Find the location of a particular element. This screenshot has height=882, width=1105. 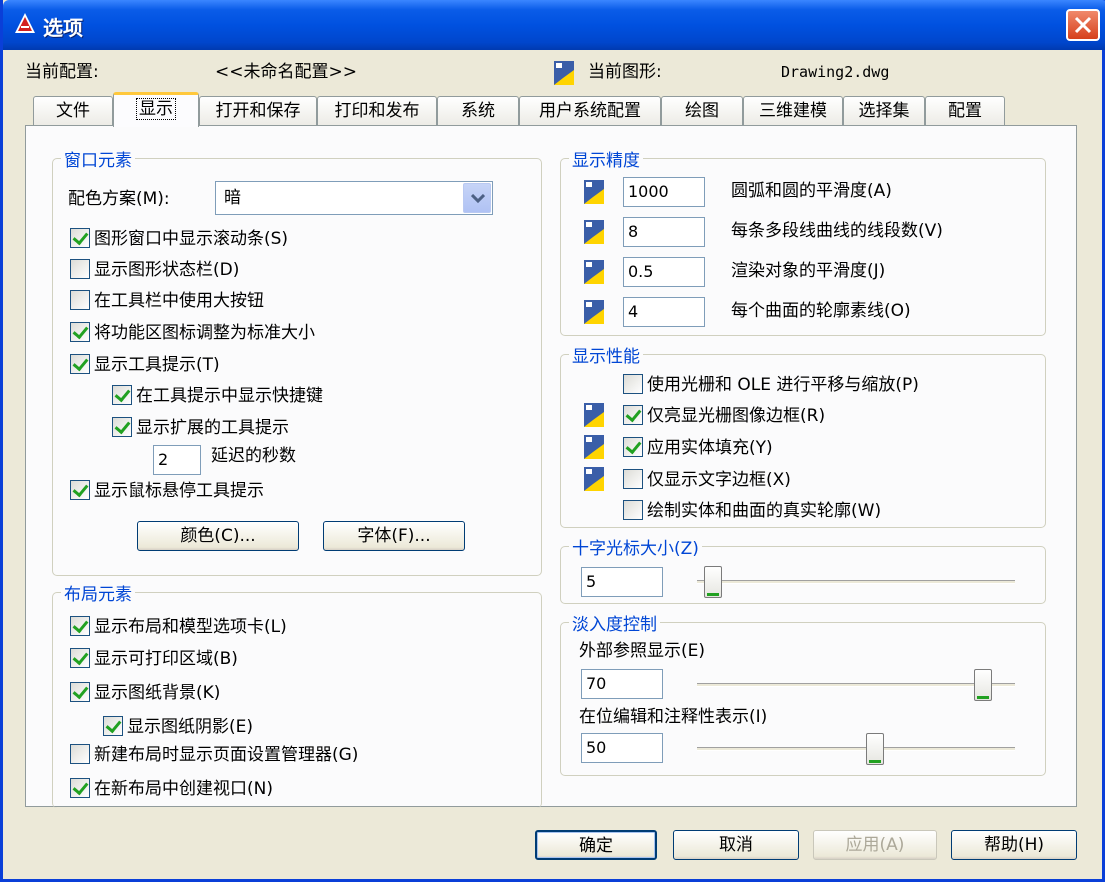

inplace-slider-track is located at coordinates (856, 749).